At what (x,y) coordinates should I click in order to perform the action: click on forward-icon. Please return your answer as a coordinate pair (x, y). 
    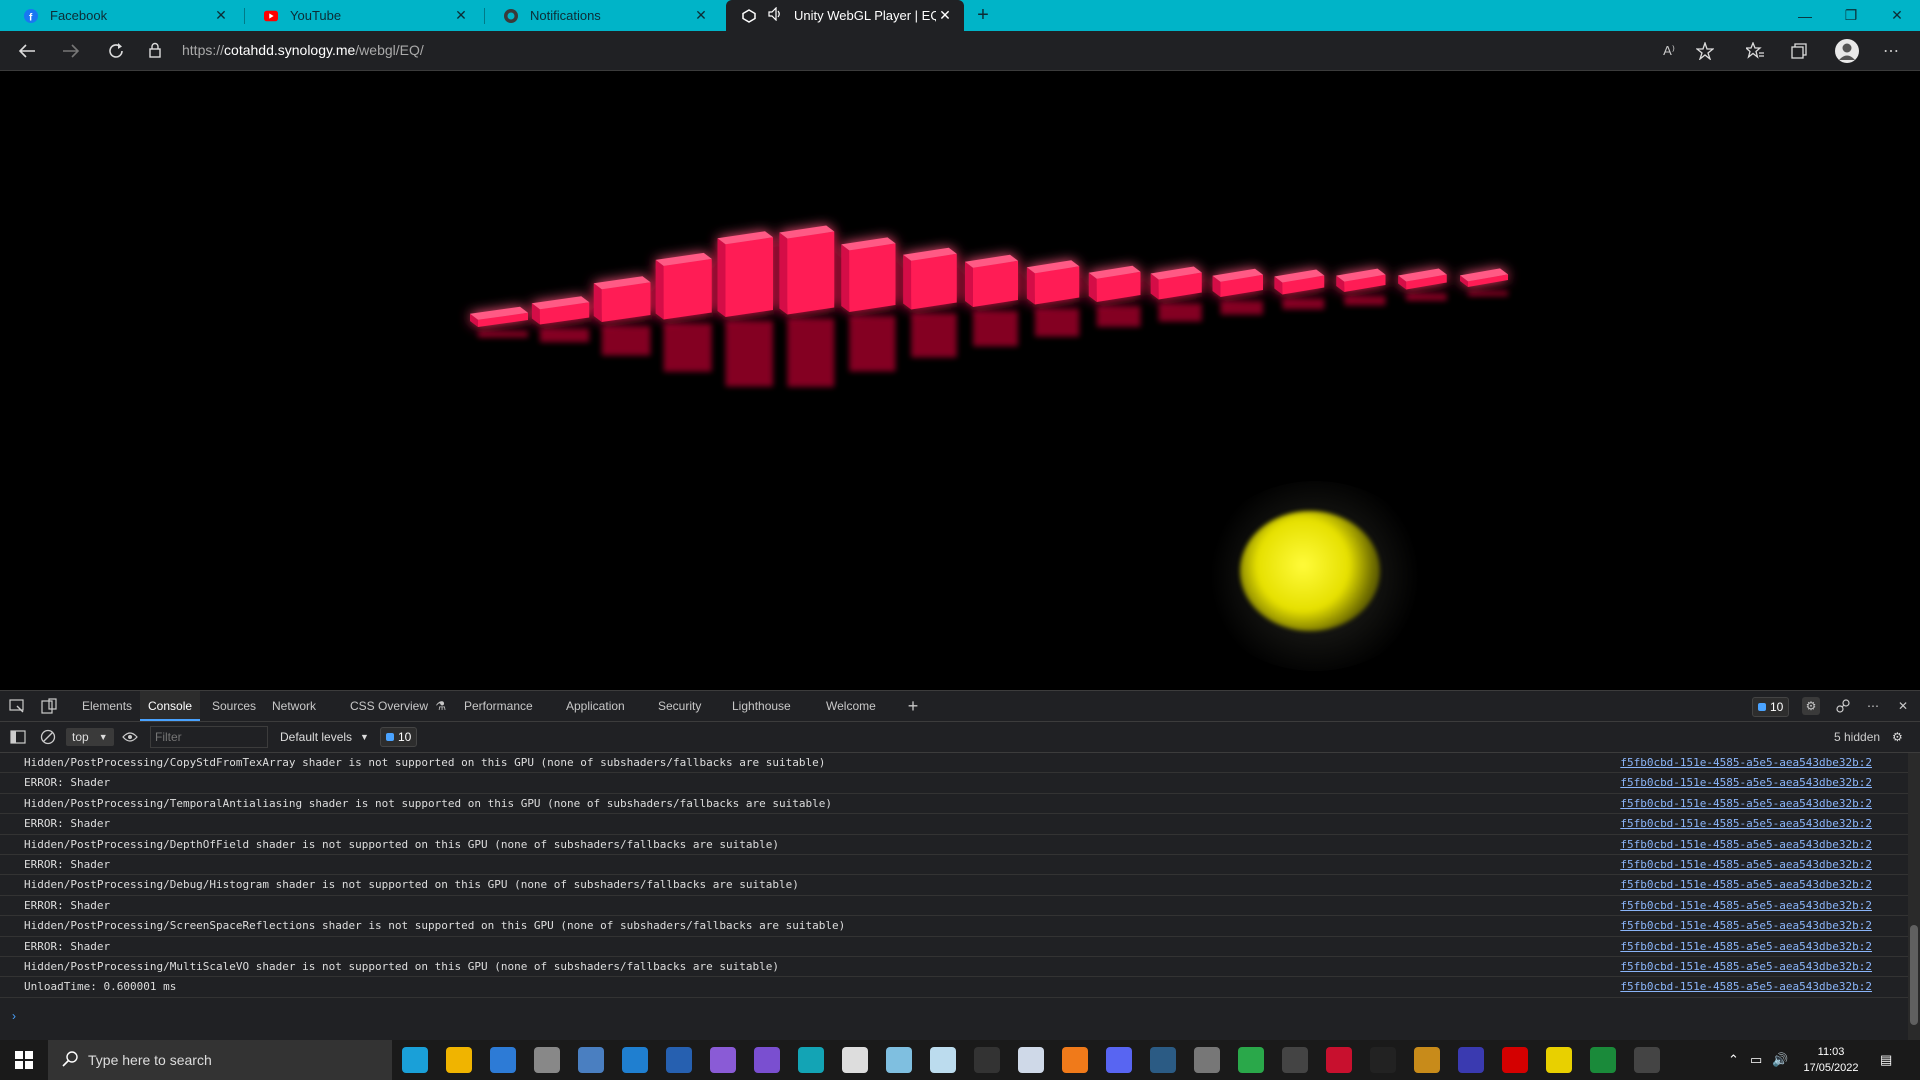
    Looking at the image, I should click on (71, 51).